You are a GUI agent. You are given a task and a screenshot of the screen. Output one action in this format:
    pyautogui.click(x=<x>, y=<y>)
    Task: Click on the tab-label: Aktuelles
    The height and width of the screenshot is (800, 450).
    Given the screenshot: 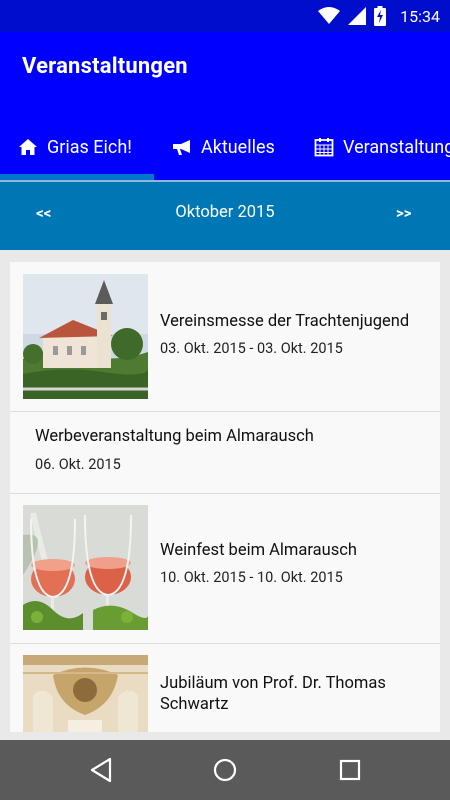 What is the action you would take?
    pyautogui.click(x=238, y=147)
    